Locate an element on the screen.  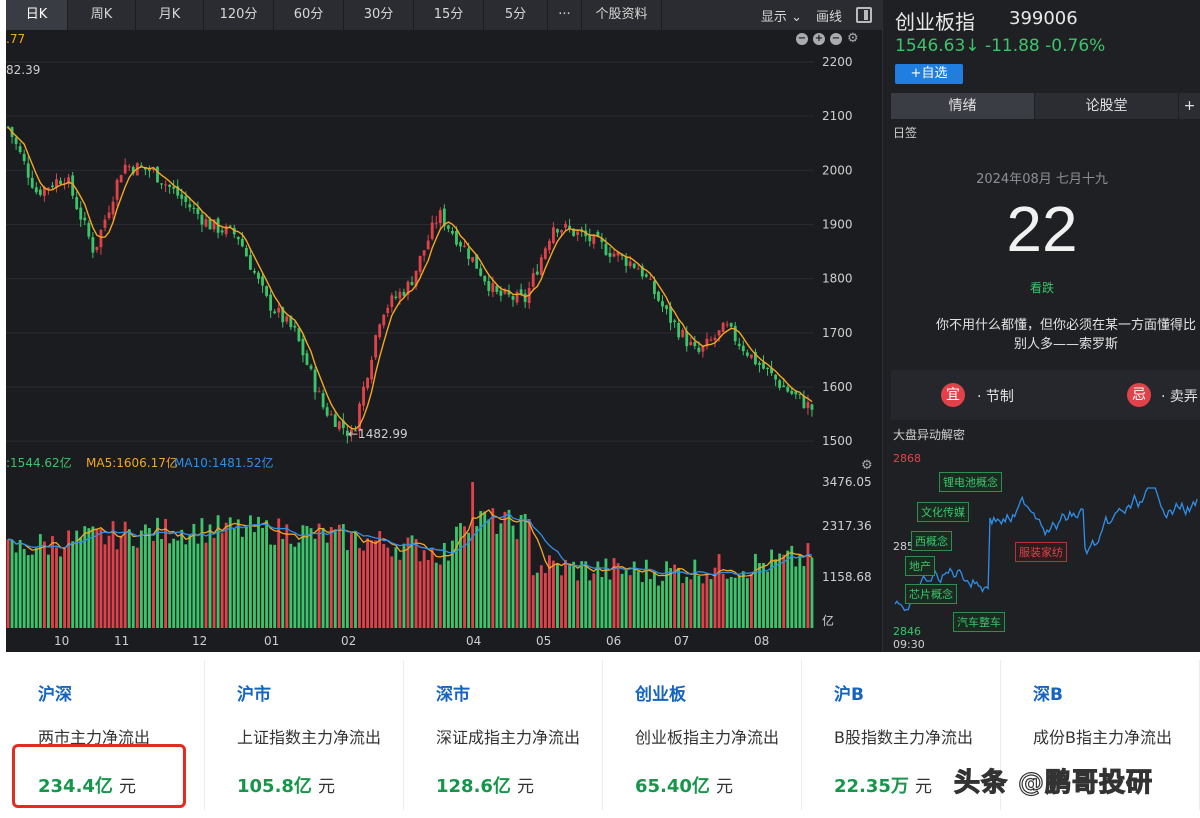
tab-stock-profile: 个股资料 is located at coordinates (622, 15).